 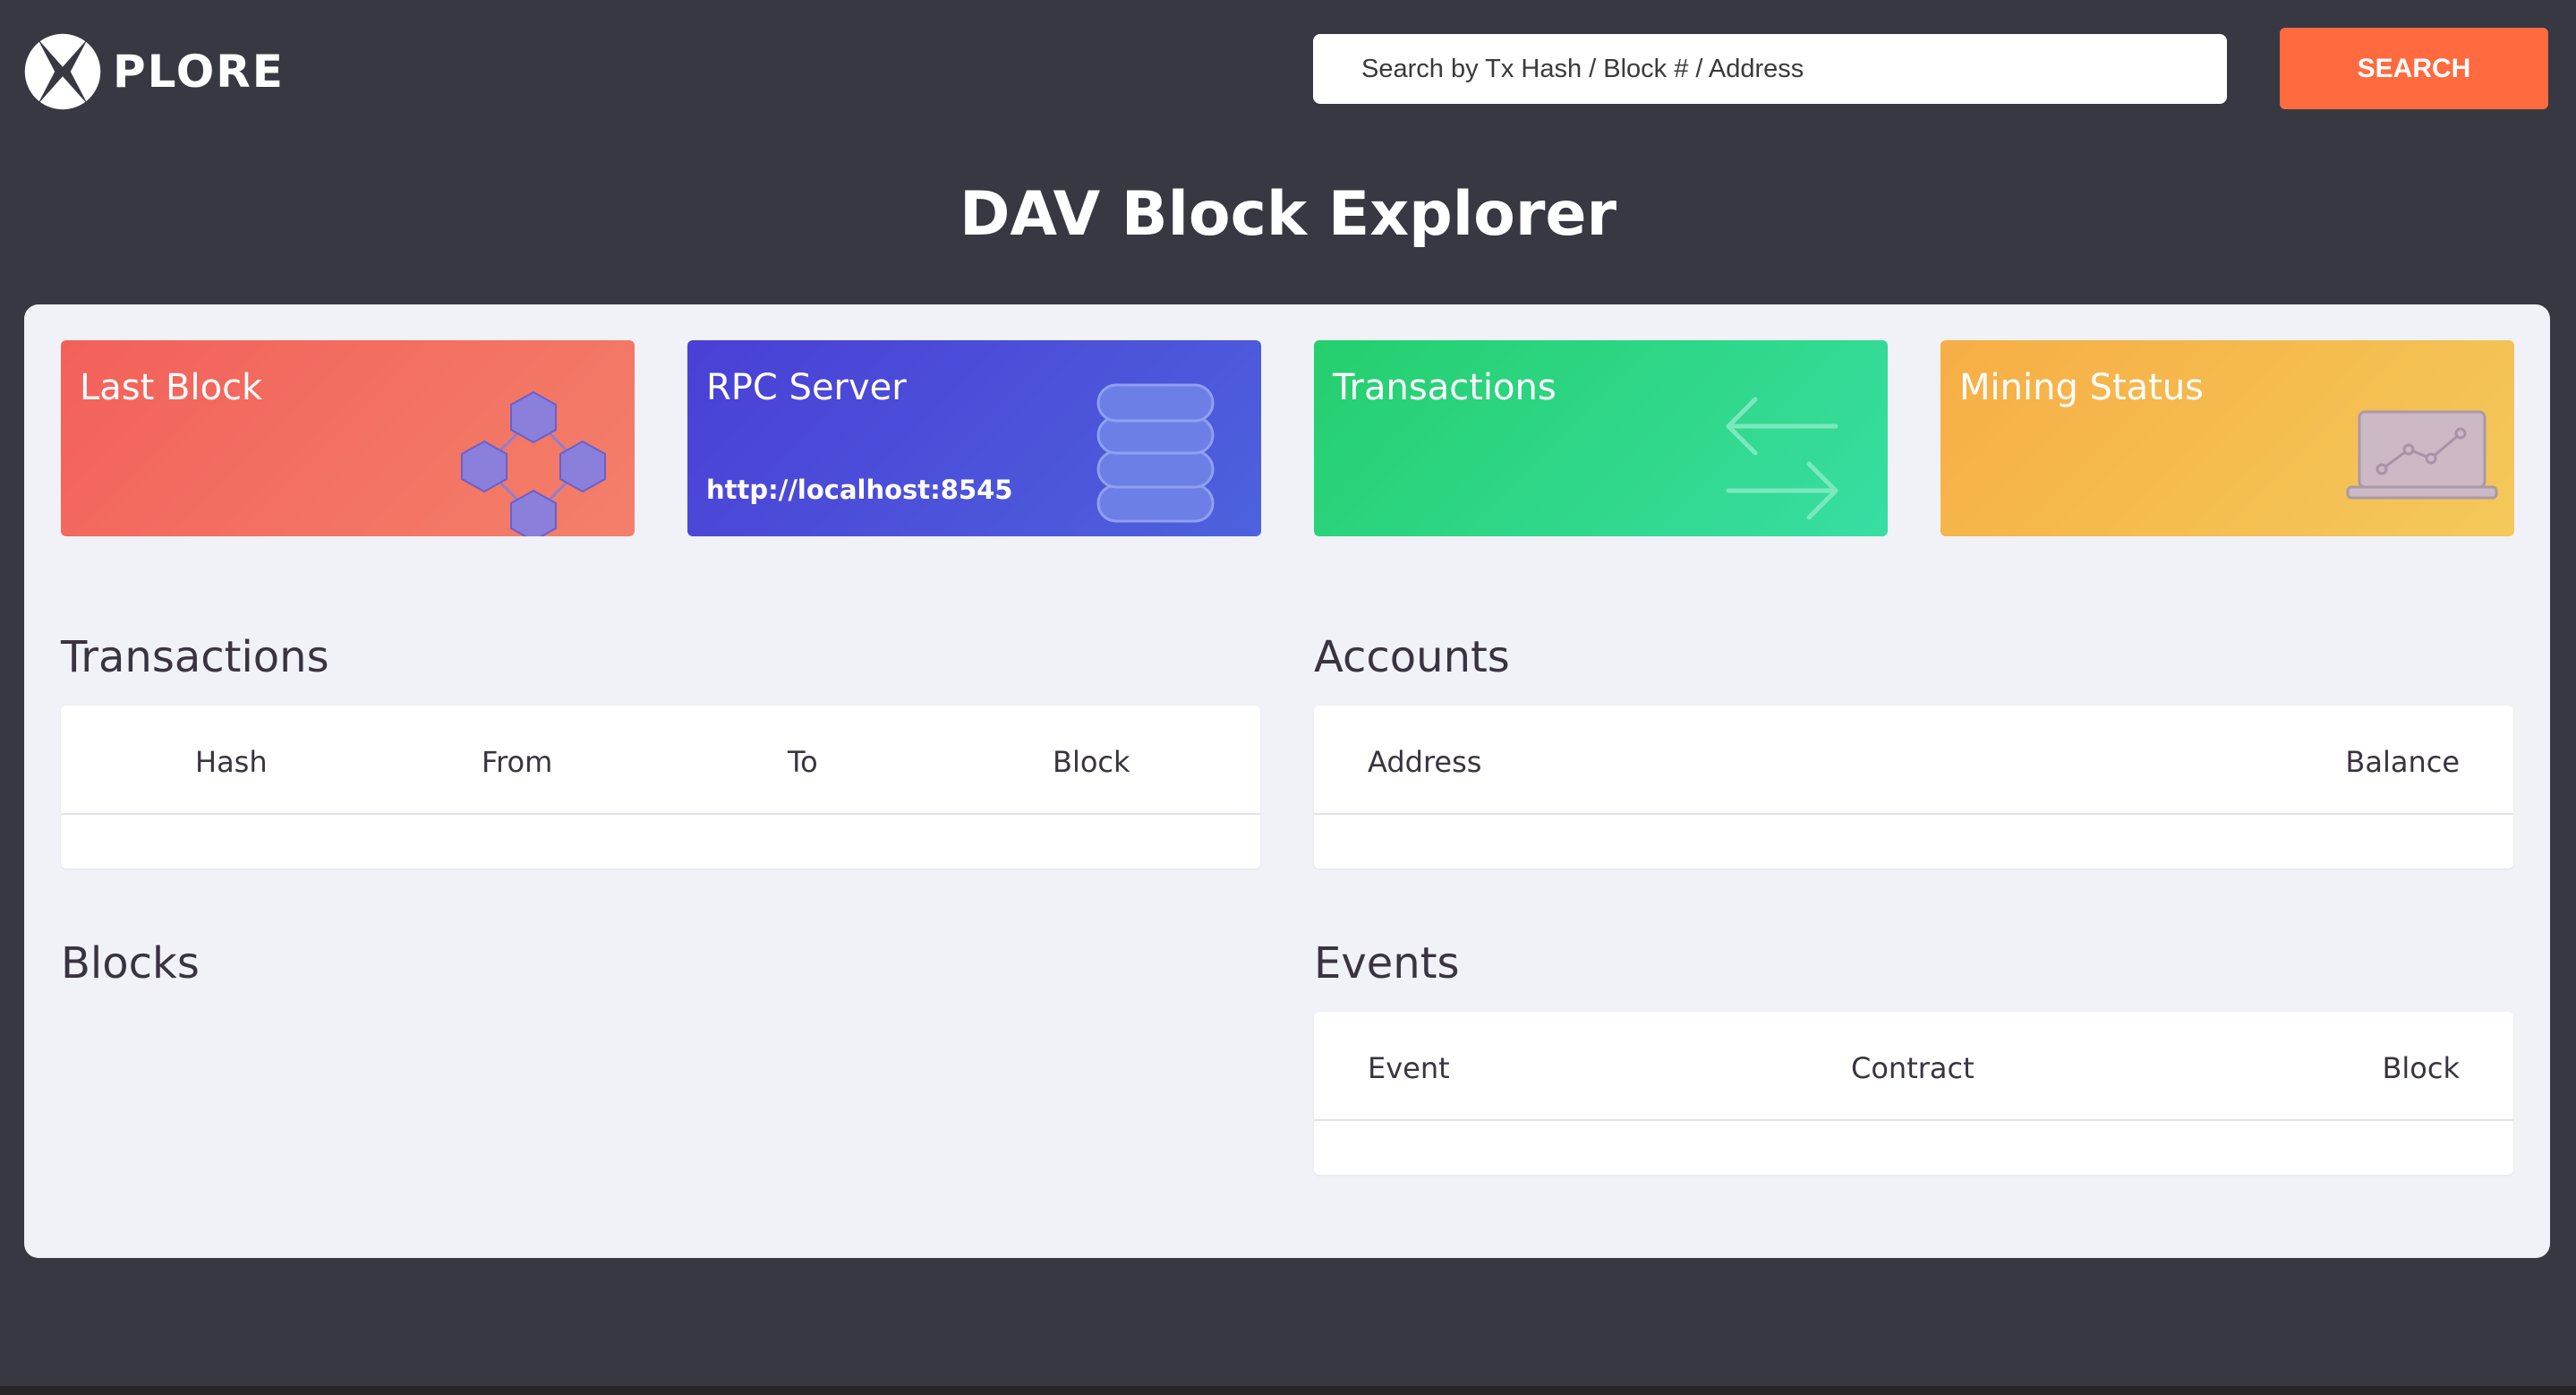 I want to click on x-logo-icon, so click(x=62, y=71).